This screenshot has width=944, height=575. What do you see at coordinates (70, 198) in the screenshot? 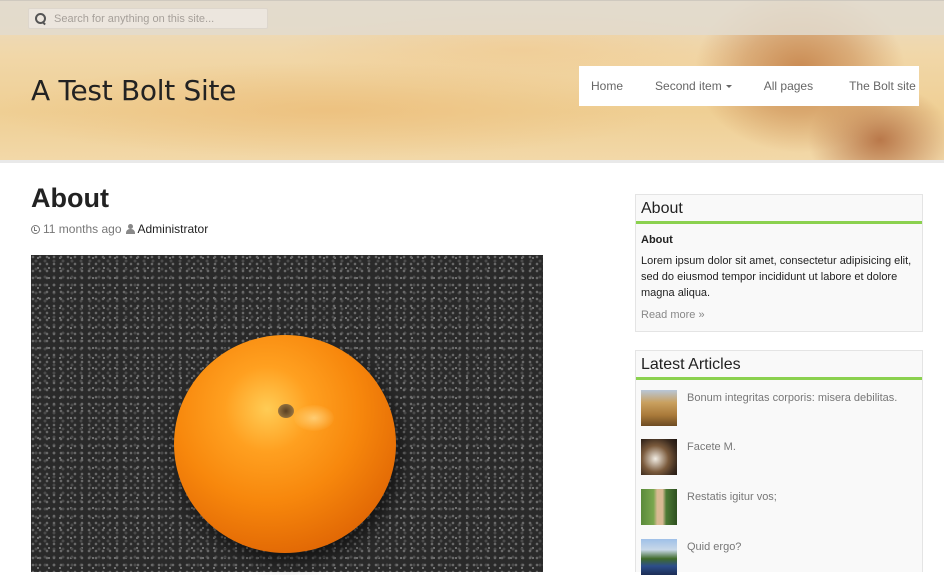
I see `page-title: About` at bounding box center [70, 198].